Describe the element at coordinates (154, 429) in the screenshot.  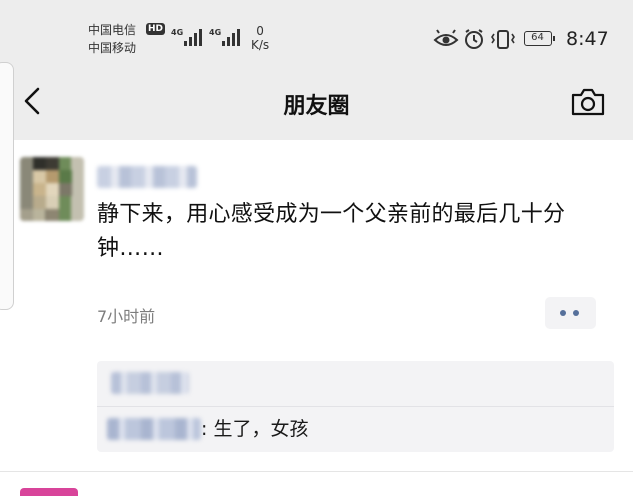
I see `commenter-name` at that location.